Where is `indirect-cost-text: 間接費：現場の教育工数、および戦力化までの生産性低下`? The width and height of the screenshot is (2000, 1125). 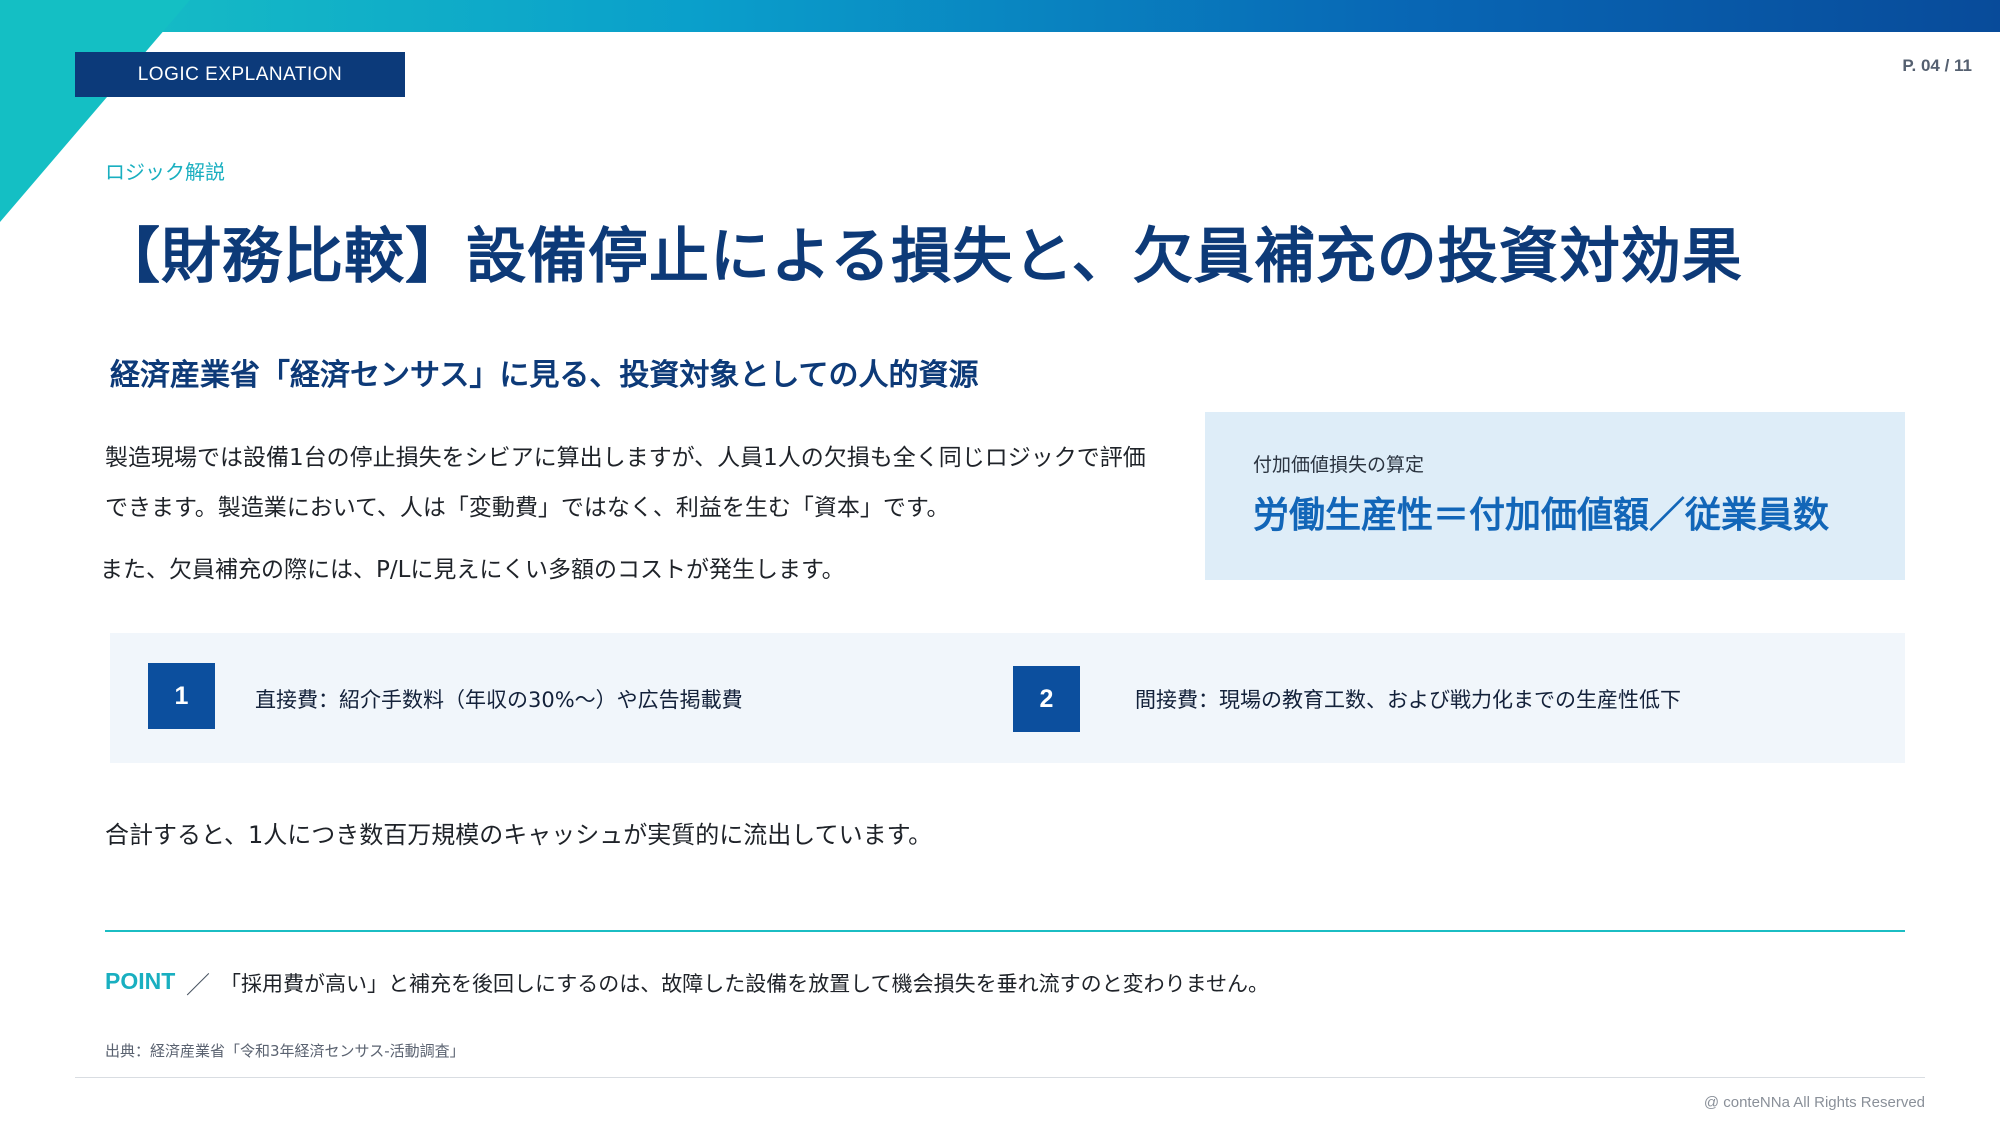 indirect-cost-text: 間接費：現場の教育工数、および戦力化までの生産性低下 is located at coordinates (1408, 700).